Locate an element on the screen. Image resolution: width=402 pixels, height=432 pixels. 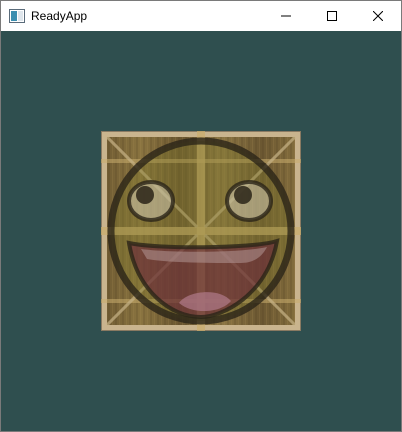
maximize-button is located at coordinates (332, 16).